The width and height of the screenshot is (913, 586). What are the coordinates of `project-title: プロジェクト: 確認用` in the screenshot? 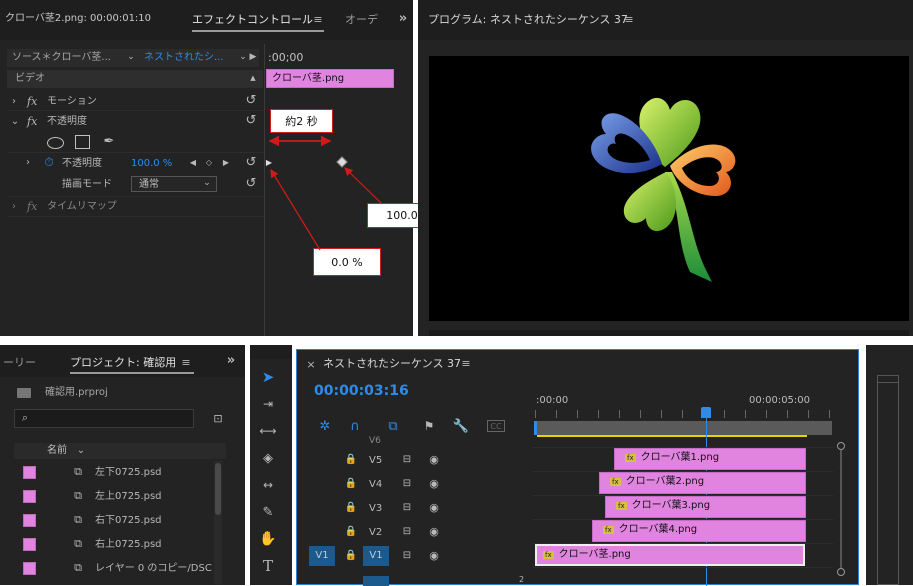 It's located at (123, 362).